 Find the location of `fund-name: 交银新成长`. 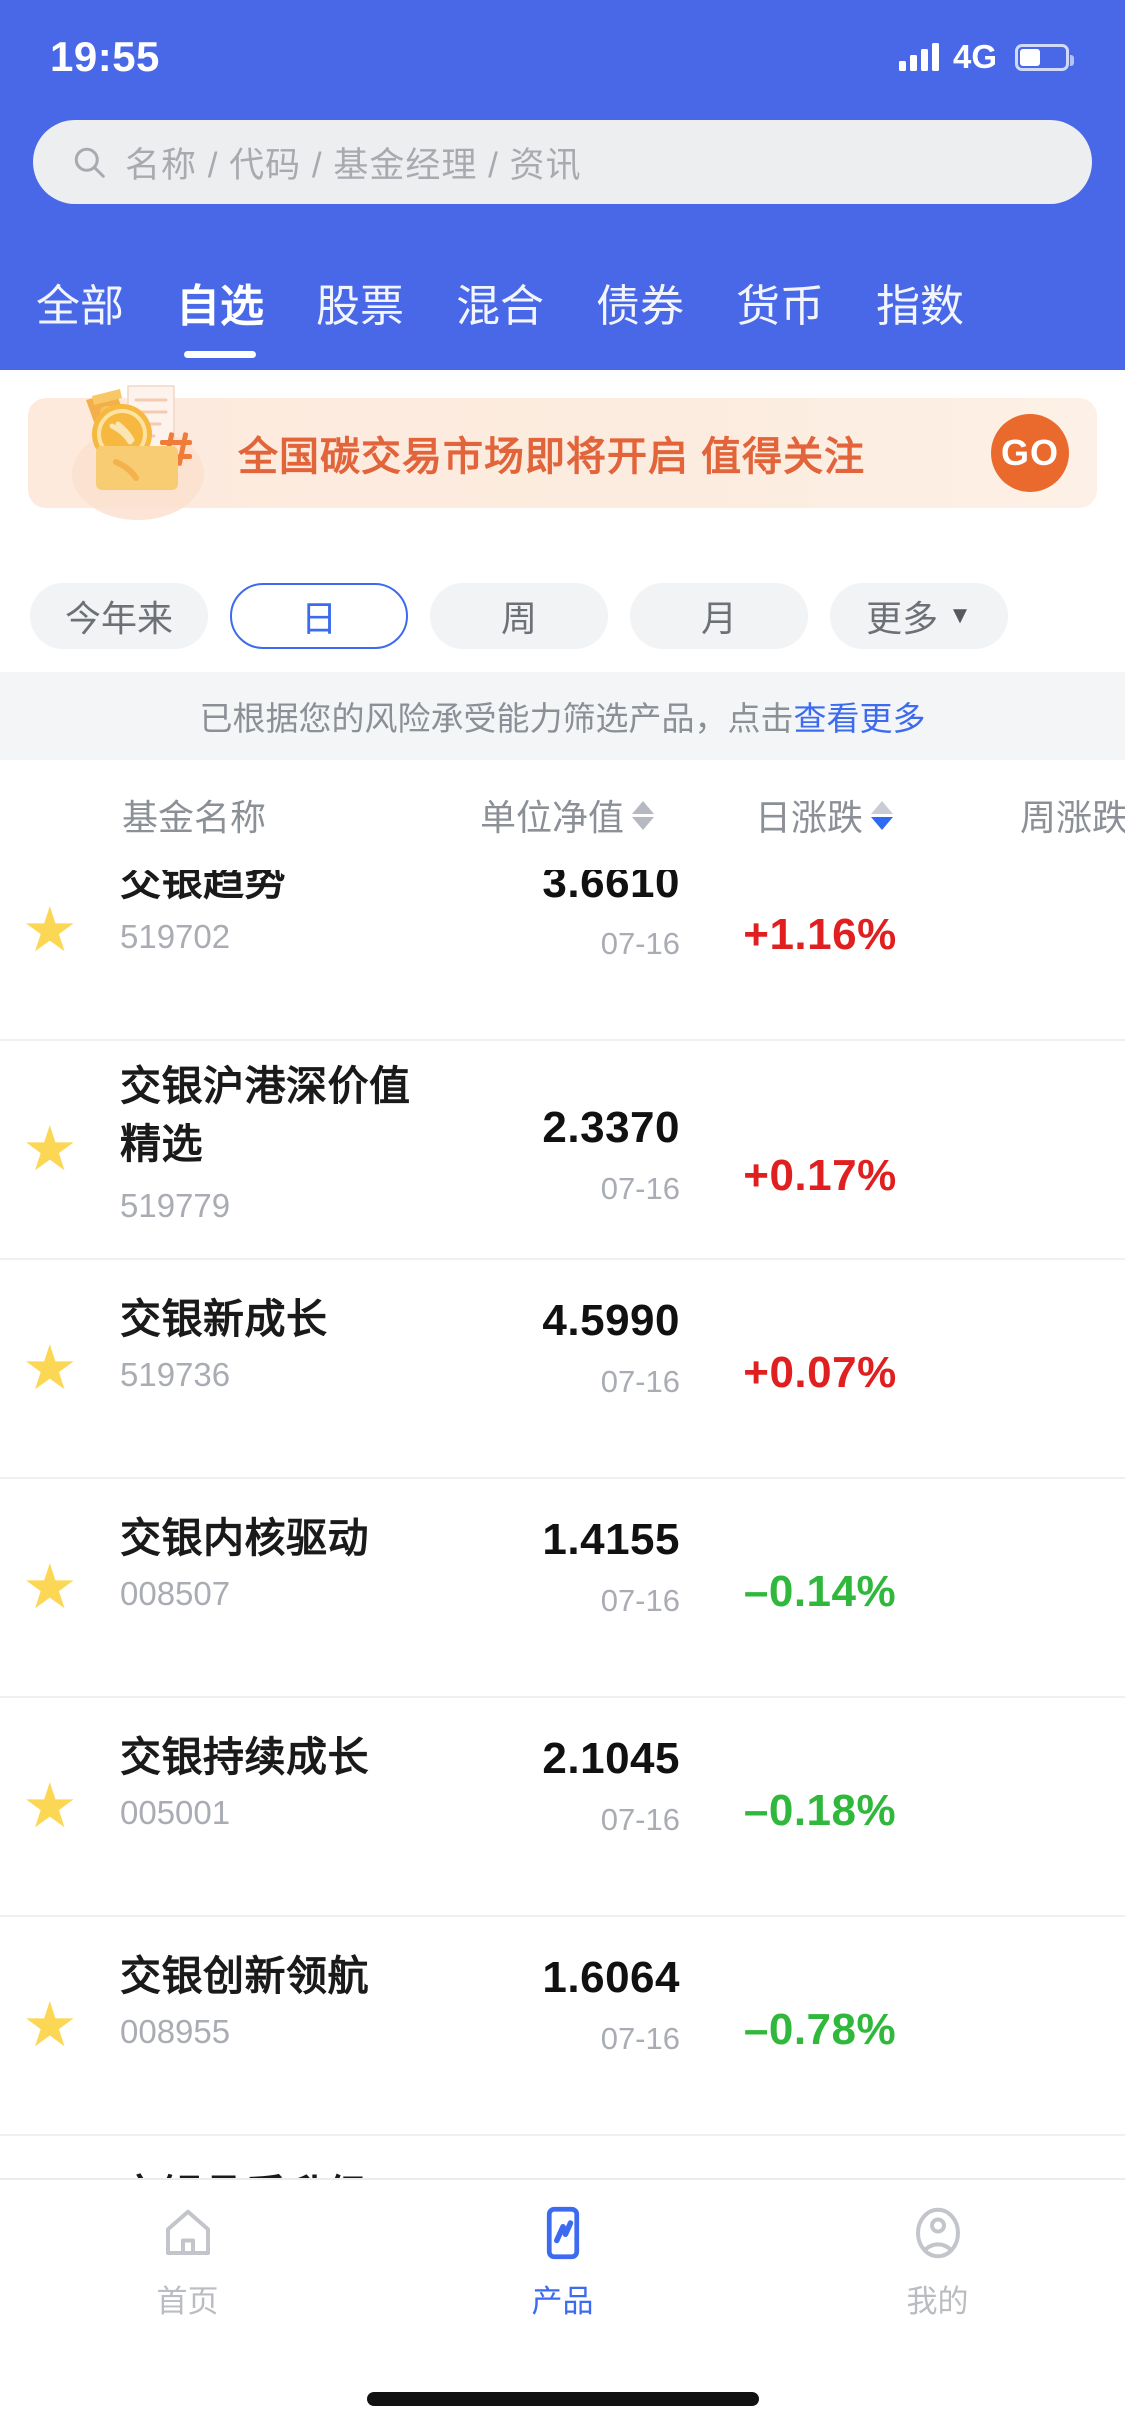

fund-name: 交银新成长 is located at coordinates (224, 1319).